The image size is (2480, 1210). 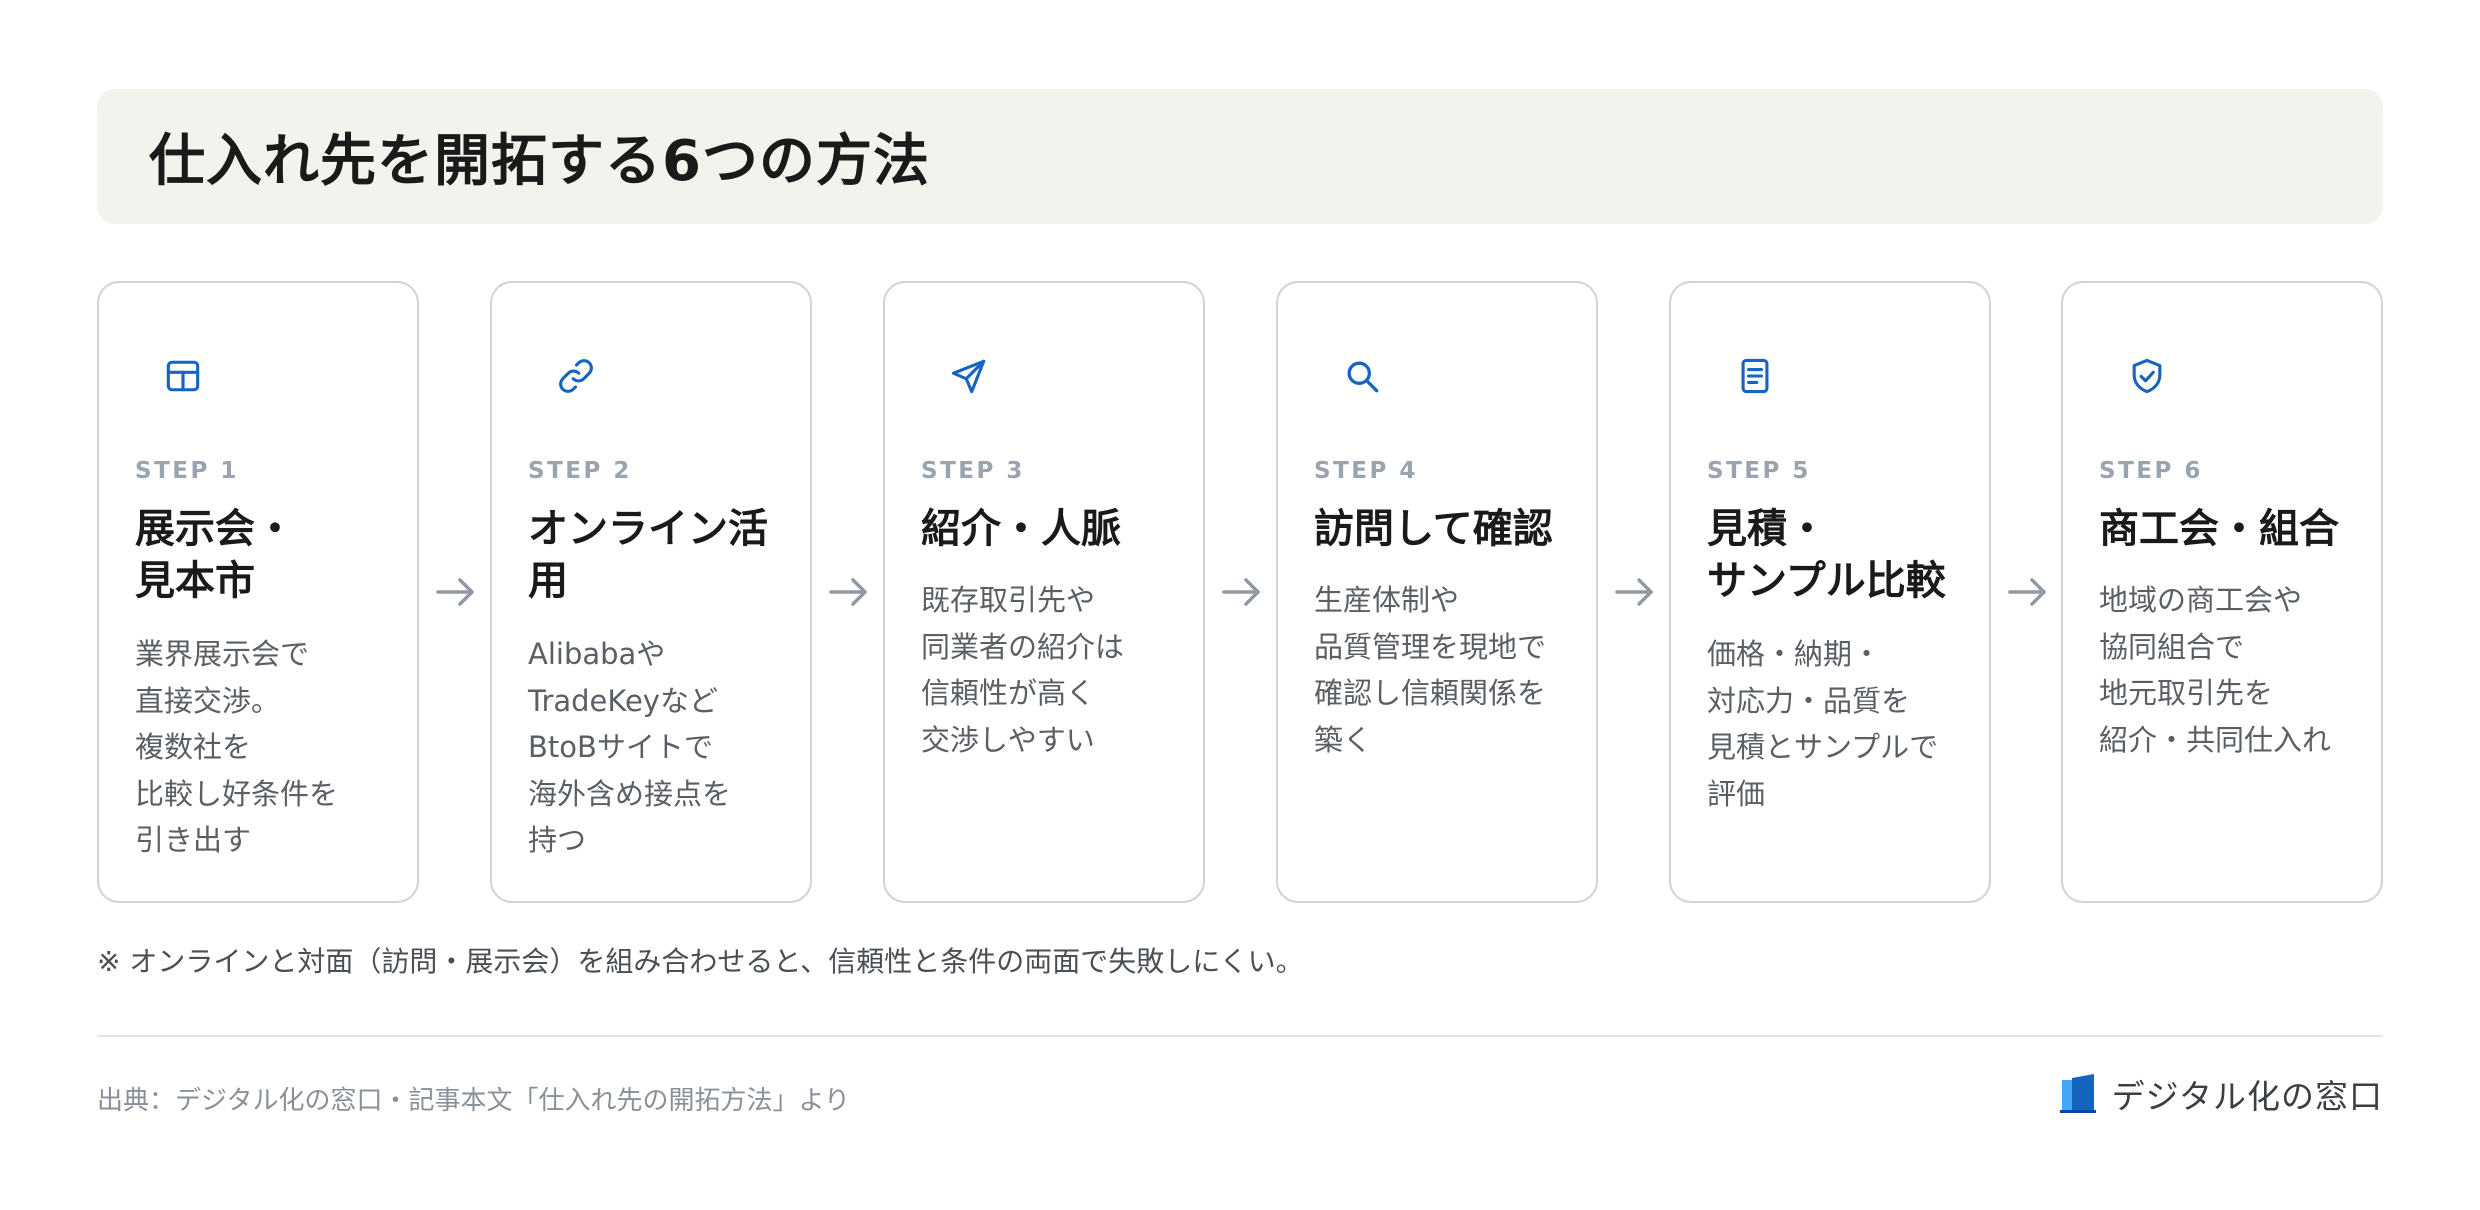 What do you see at coordinates (2151, 471) in the screenshot?
I see `step-label: STEP 6` at bounding box center [2151, 471].